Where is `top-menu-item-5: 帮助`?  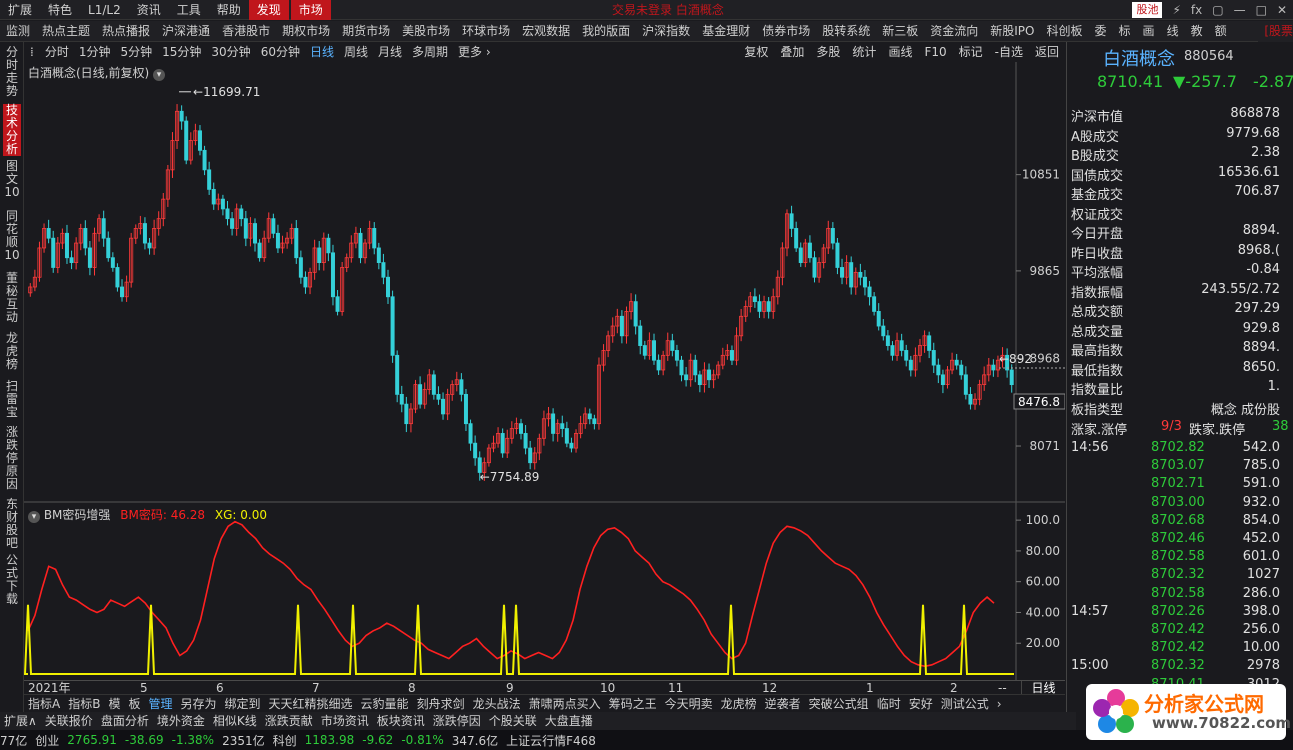 top-menu-item-5: 帮助 is located at coordinates (229, 10).